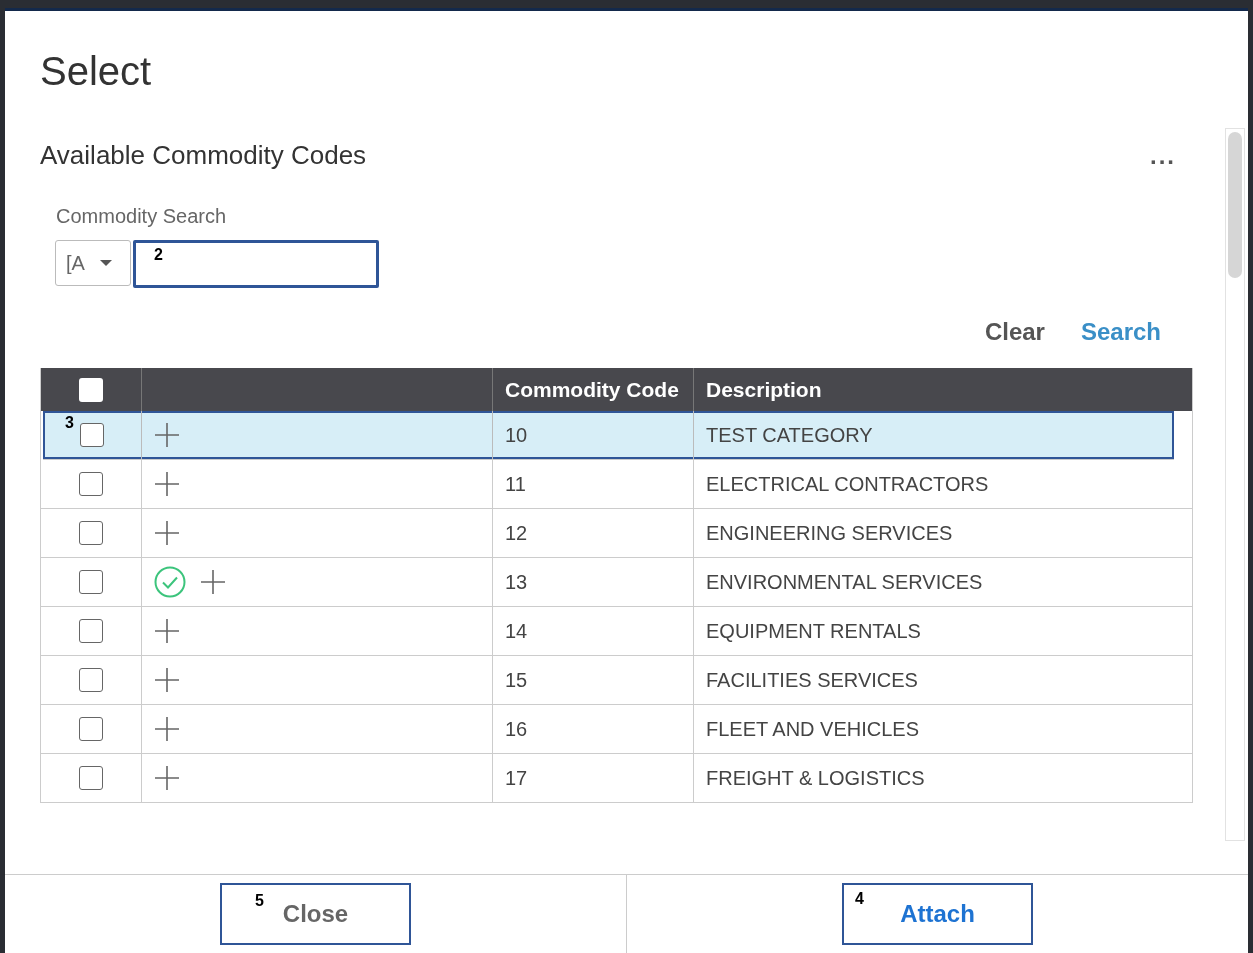  I want to click on table-cell-text: ELECTRICAL CONTRACTORS, so click(847, 484).